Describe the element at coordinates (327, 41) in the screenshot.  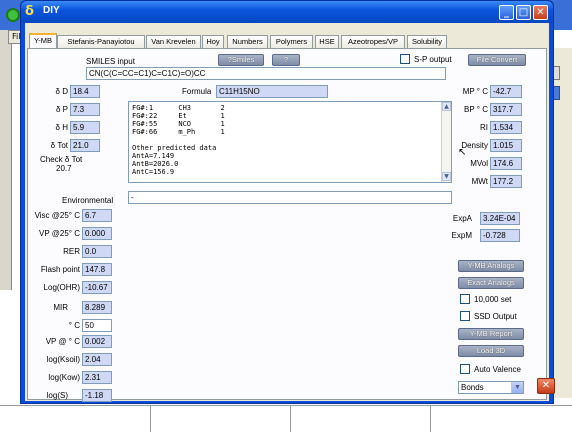
I see `tab-hse: HSE` at that location.